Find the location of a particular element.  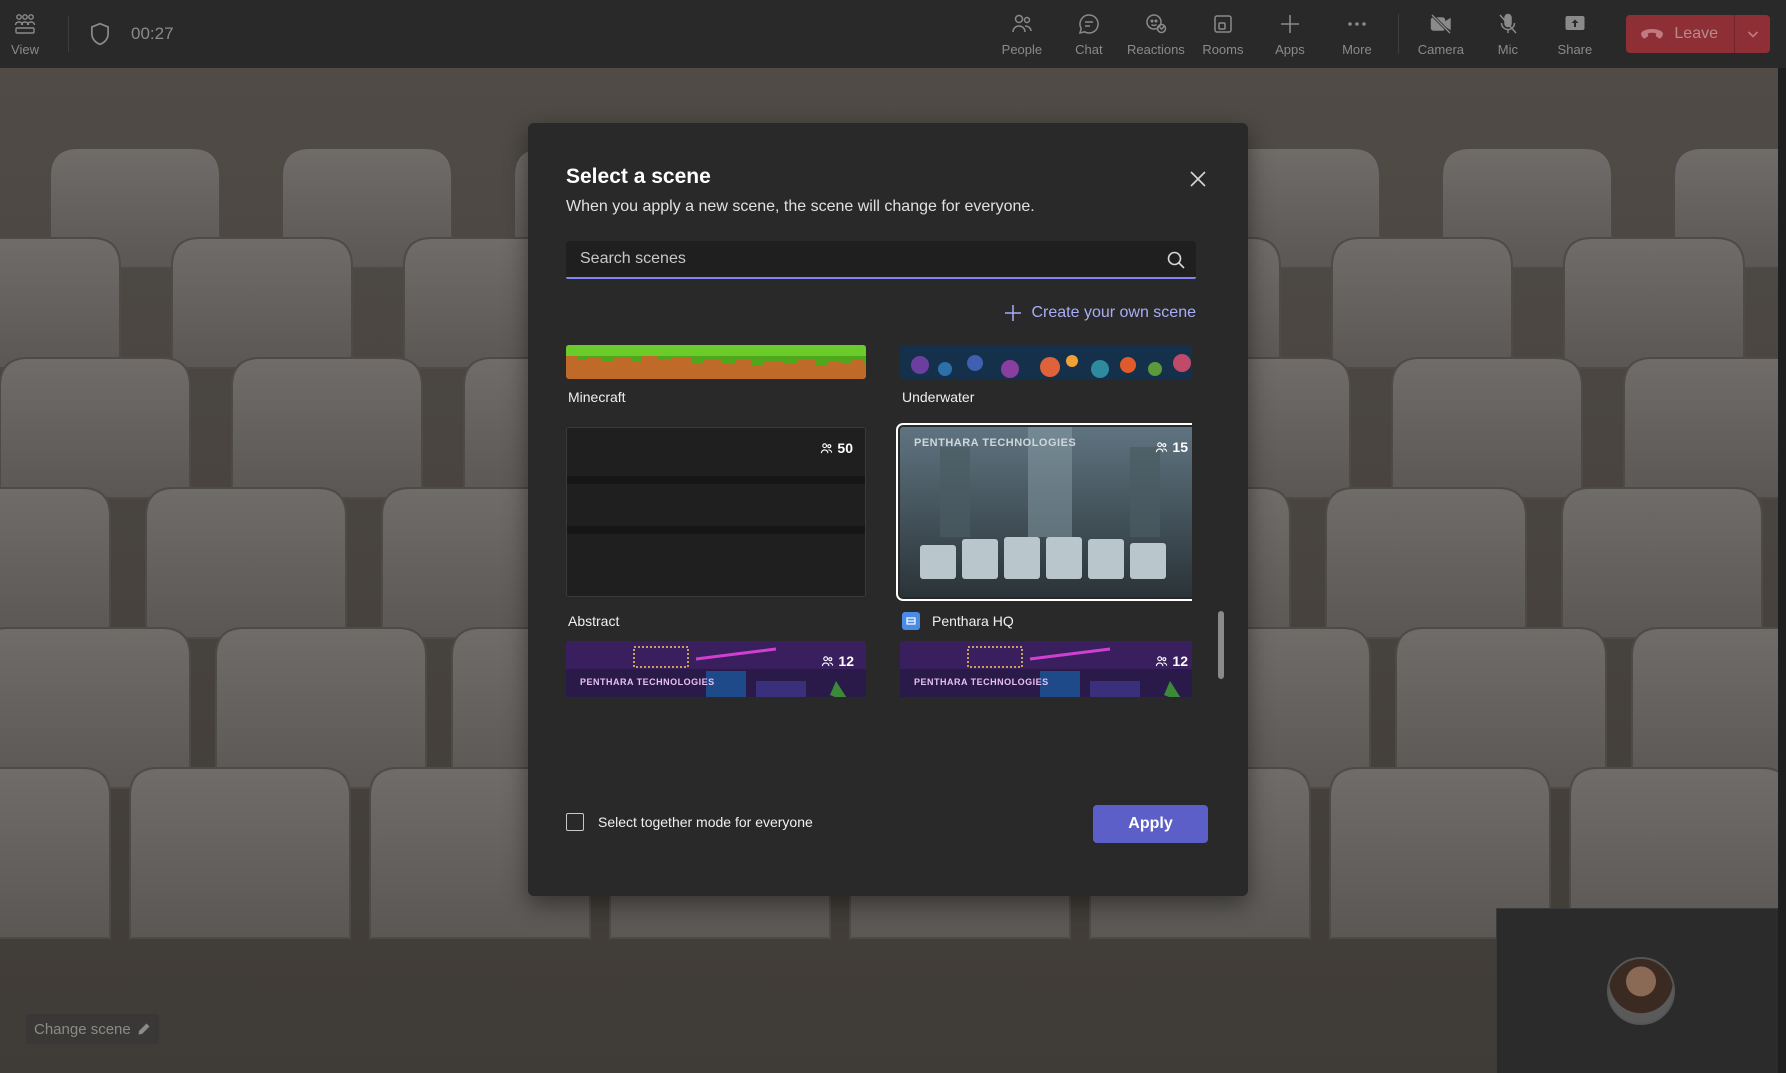

create-own-scene-link: Create your own scene is located at coordinates (1099, 313).